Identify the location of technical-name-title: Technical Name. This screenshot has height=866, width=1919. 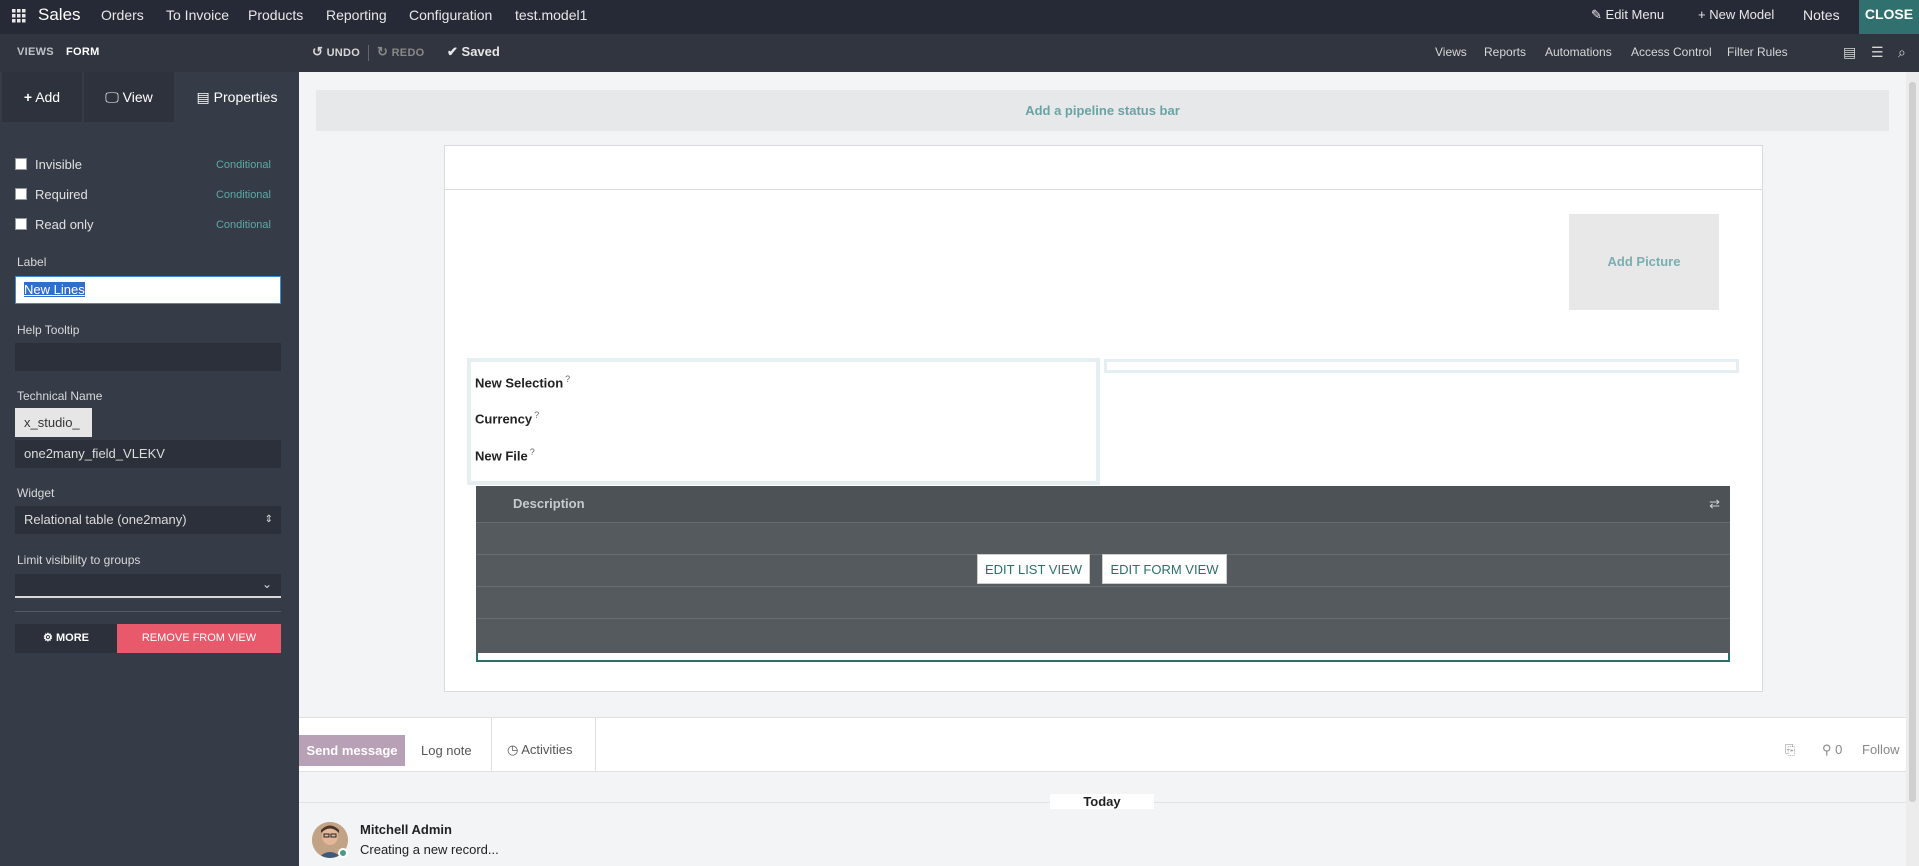
(60, 396).